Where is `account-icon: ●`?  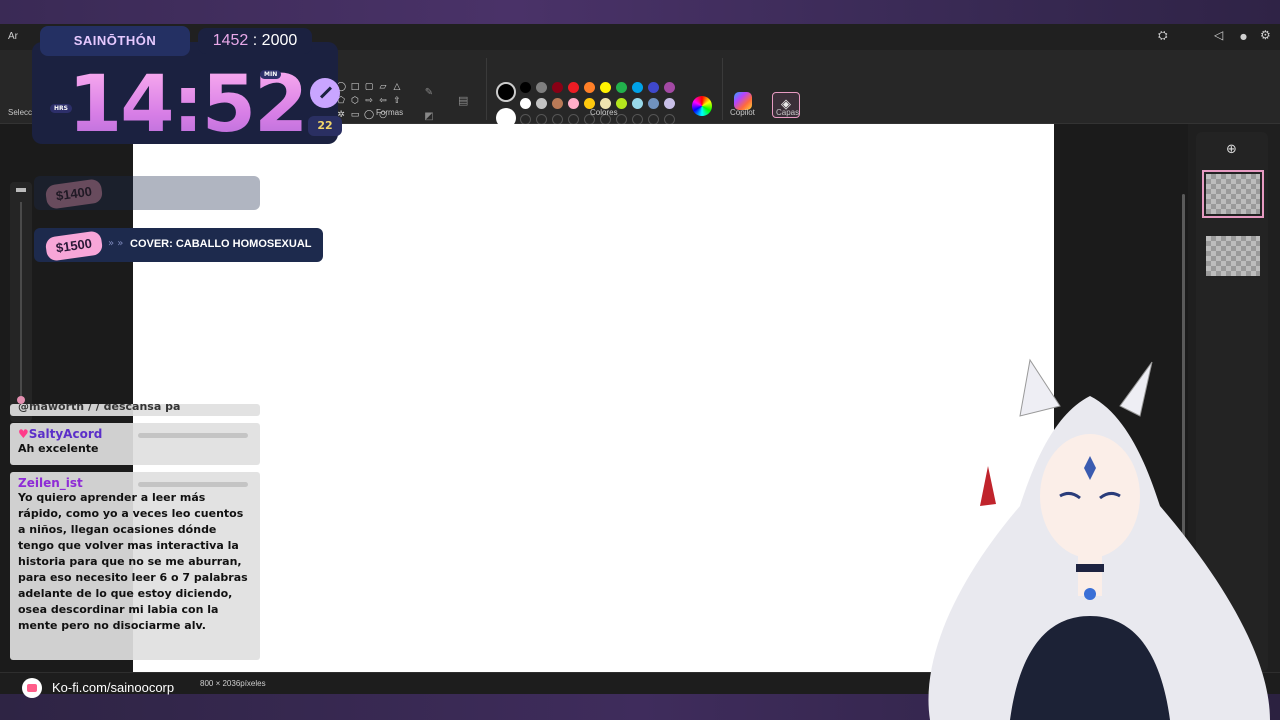
account-icon: ● is located at coordinates (1243, 36).